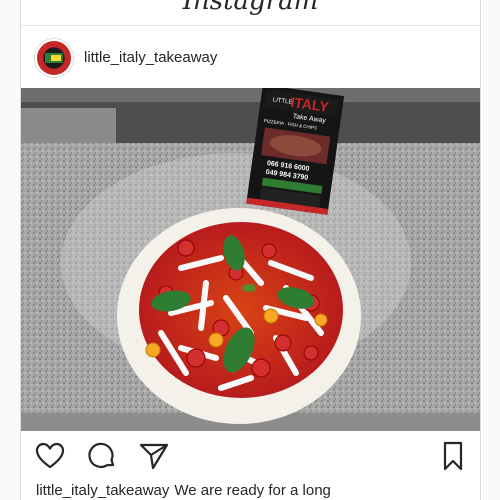 Image resolution: width=500 pixels, height=500 pixels. Describe the element at coordinates (150, 57) in the screenshot. I see `post-username: little_italy_takeaway` at that location.